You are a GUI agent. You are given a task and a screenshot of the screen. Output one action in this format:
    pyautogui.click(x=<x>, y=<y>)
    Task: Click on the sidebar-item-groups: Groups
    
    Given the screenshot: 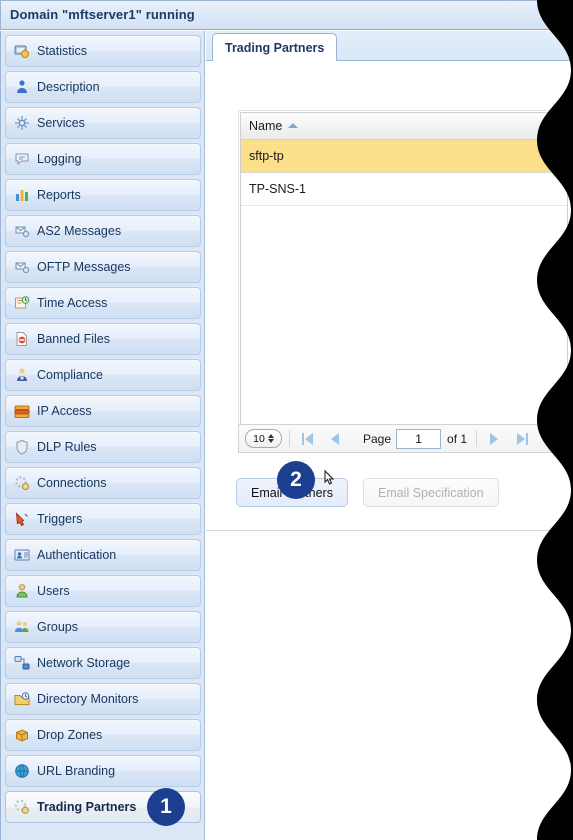 What is the action you would take?
    pyautogui.click(x=103, y=627)
    